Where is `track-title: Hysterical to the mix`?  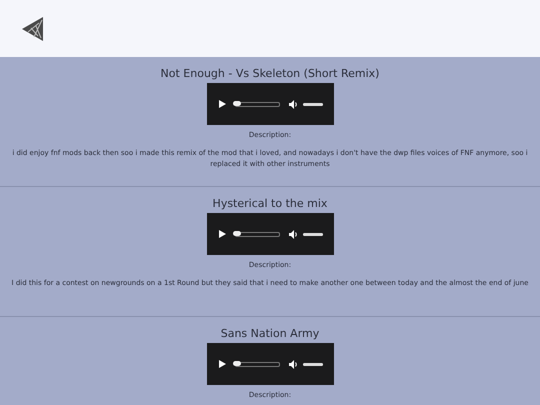
track-title: Hysterical to the mix is located at coordinates (270, 203).